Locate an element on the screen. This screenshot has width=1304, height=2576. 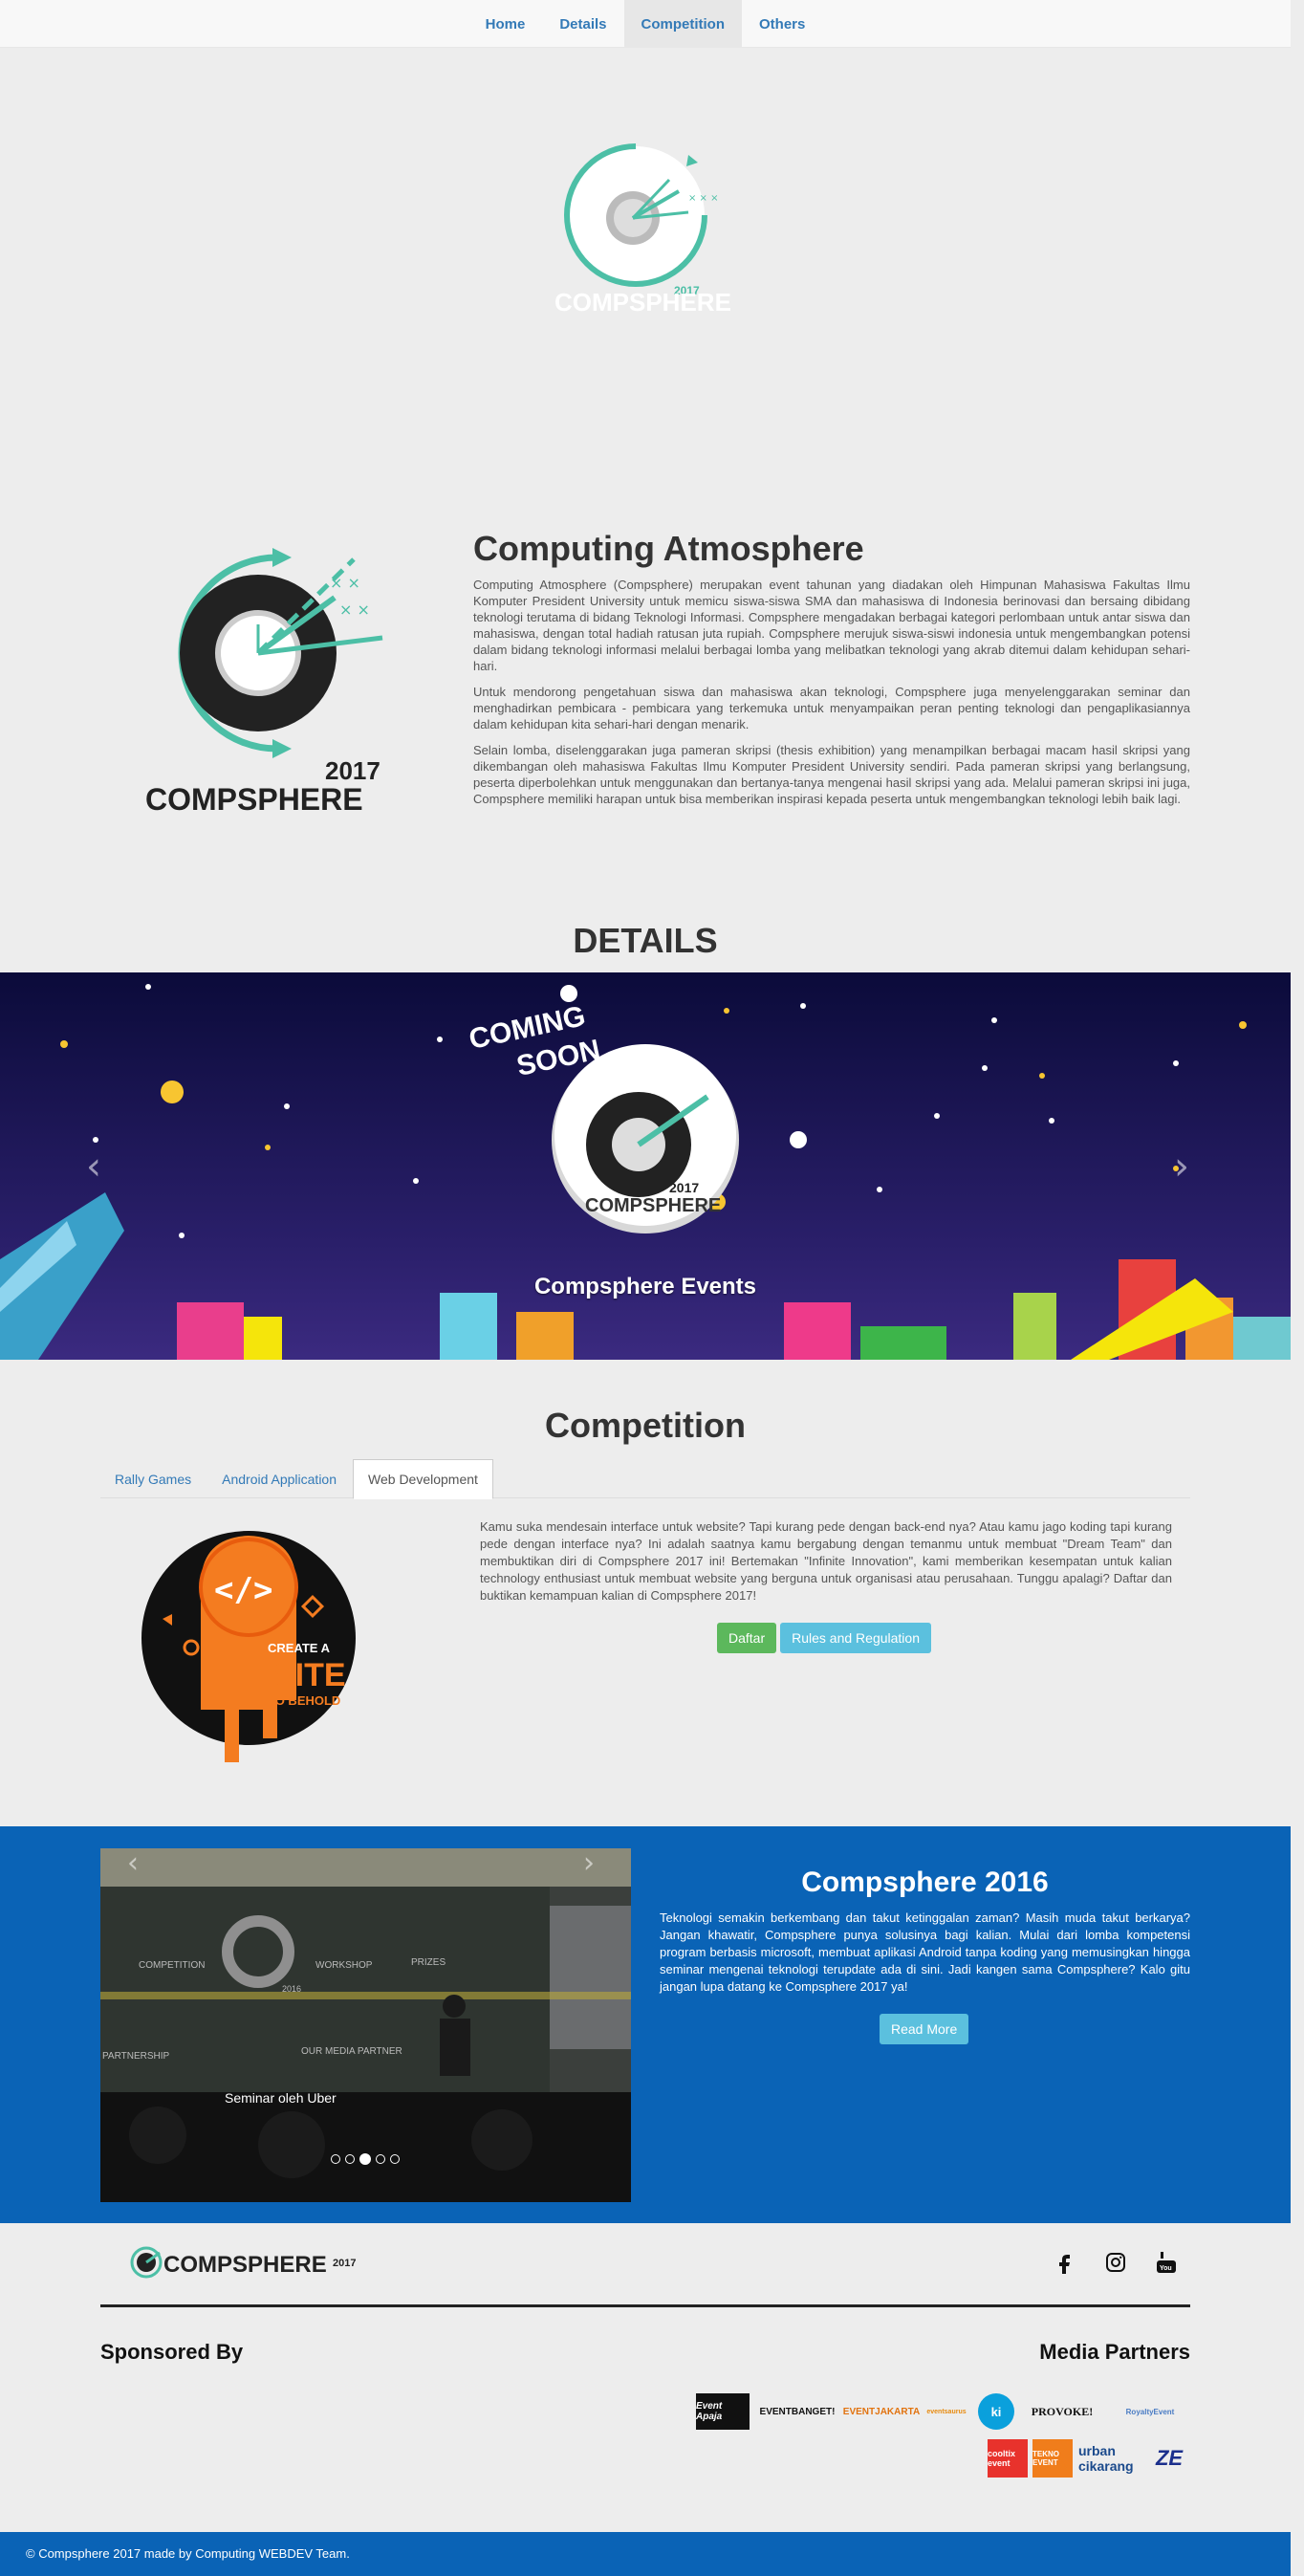
details-carousel: 2017 COMPSPHERE COMING SOON ‹ › is located at coordinates (645, 1166).